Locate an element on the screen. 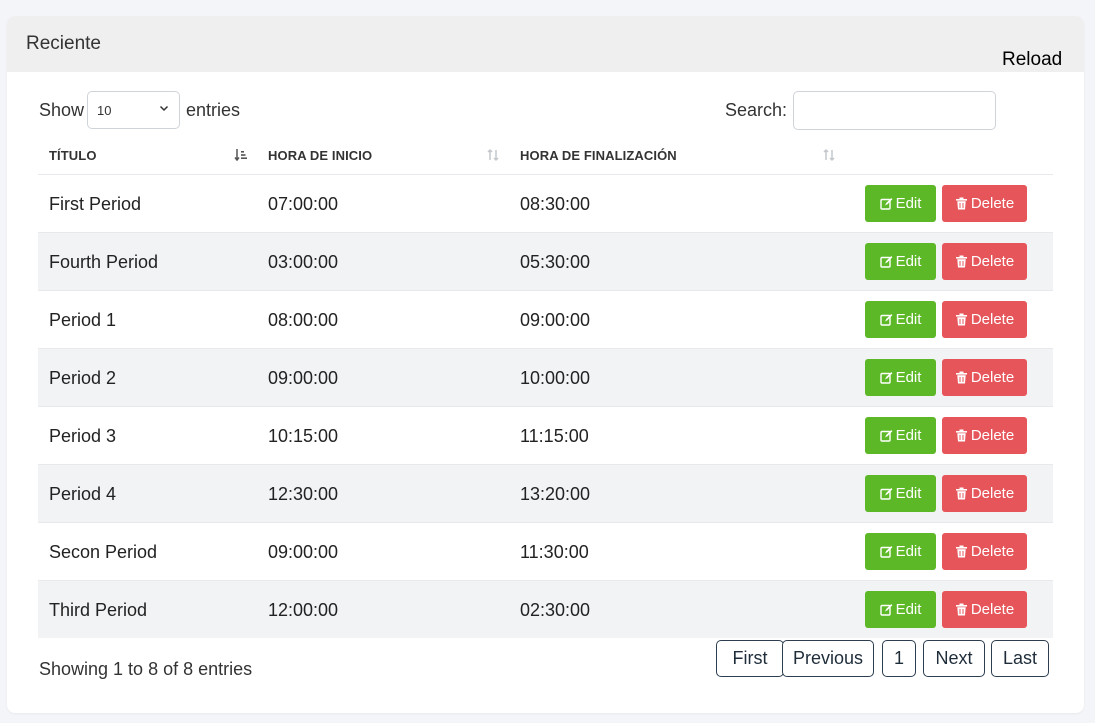 The height and width of the screenshot is (723, 1095). cell-start-time: 03:00:00 is located at coordinates (303, 262).